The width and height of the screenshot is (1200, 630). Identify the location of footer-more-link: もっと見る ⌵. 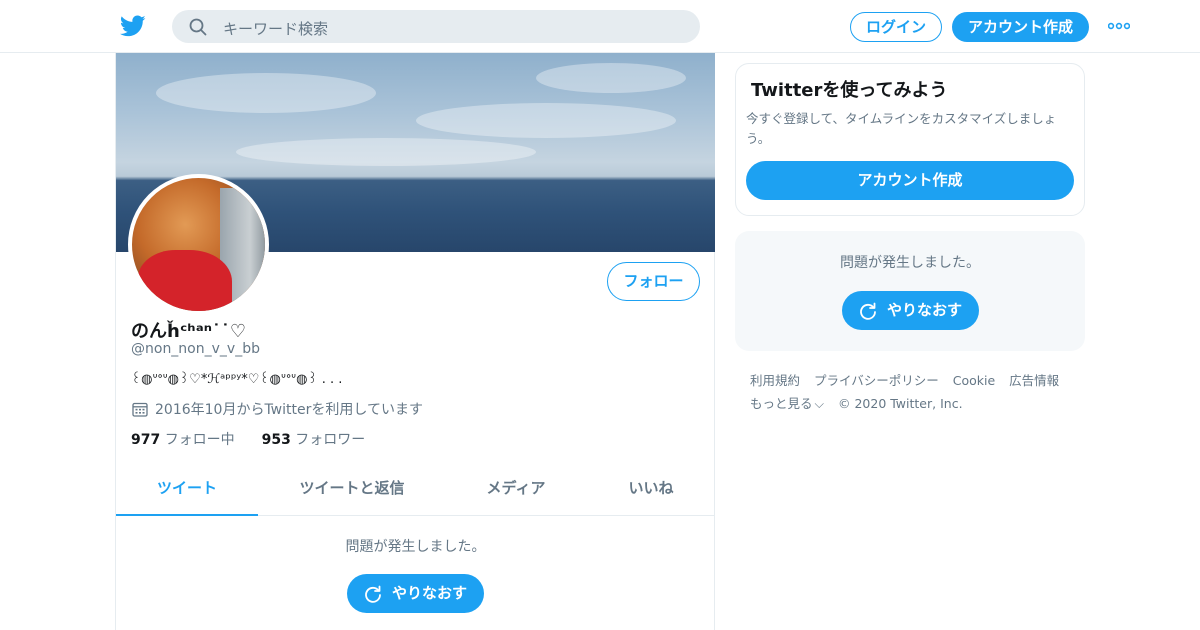
(787, 403).